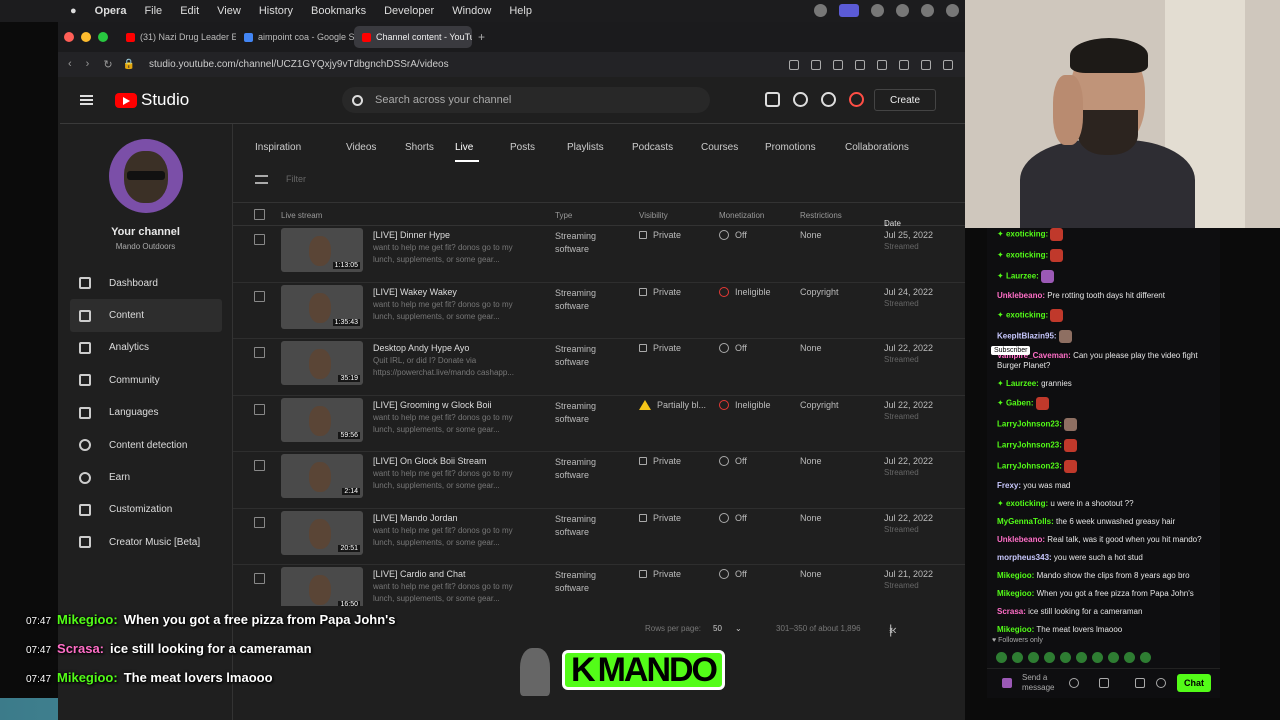 This screenshot has height=720, width=1280. Describe the element at coordinates (146, 445) in the screenshot. I see `sidebar-item-content-detection: Content detection` at that location.